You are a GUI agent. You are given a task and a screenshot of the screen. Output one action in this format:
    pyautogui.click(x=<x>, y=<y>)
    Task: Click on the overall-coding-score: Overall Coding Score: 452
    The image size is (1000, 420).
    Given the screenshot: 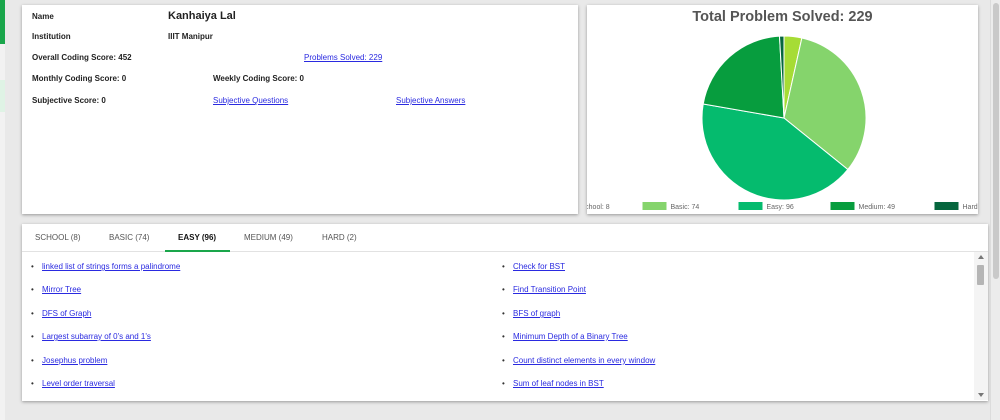 What is the action you would take?
    pyautogui.click(x=82, y=57)
    